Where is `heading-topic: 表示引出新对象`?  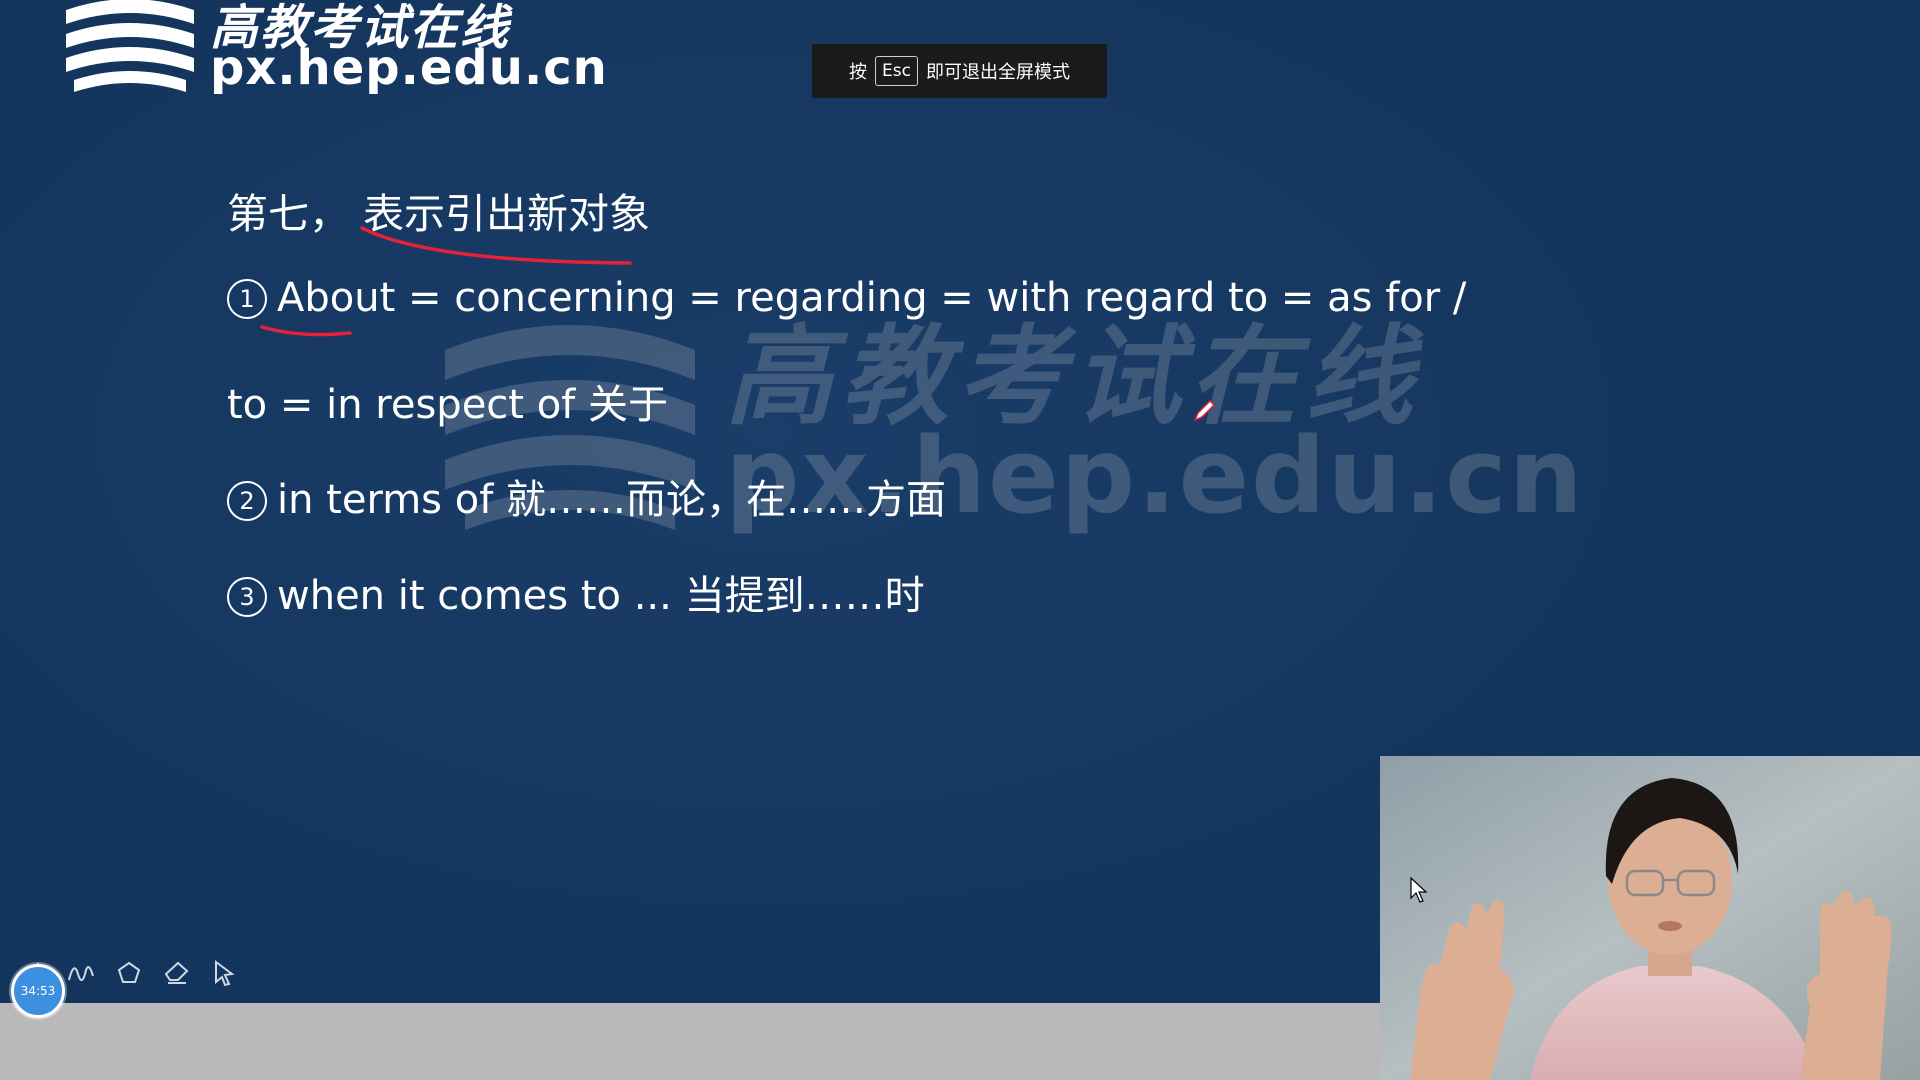
heading-topic: 表示引出新对象 is located at coordinates (507, 214).